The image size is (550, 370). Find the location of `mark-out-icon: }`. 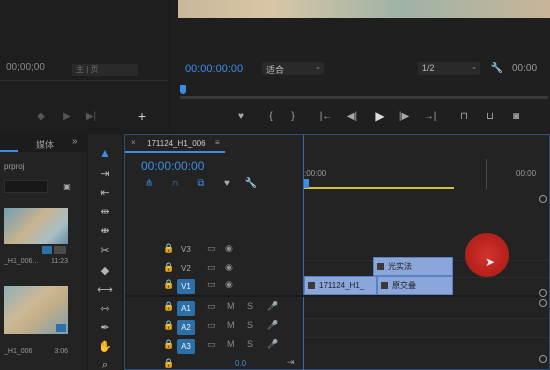

mark-out-icon: } is located at coordinates (293, 116).